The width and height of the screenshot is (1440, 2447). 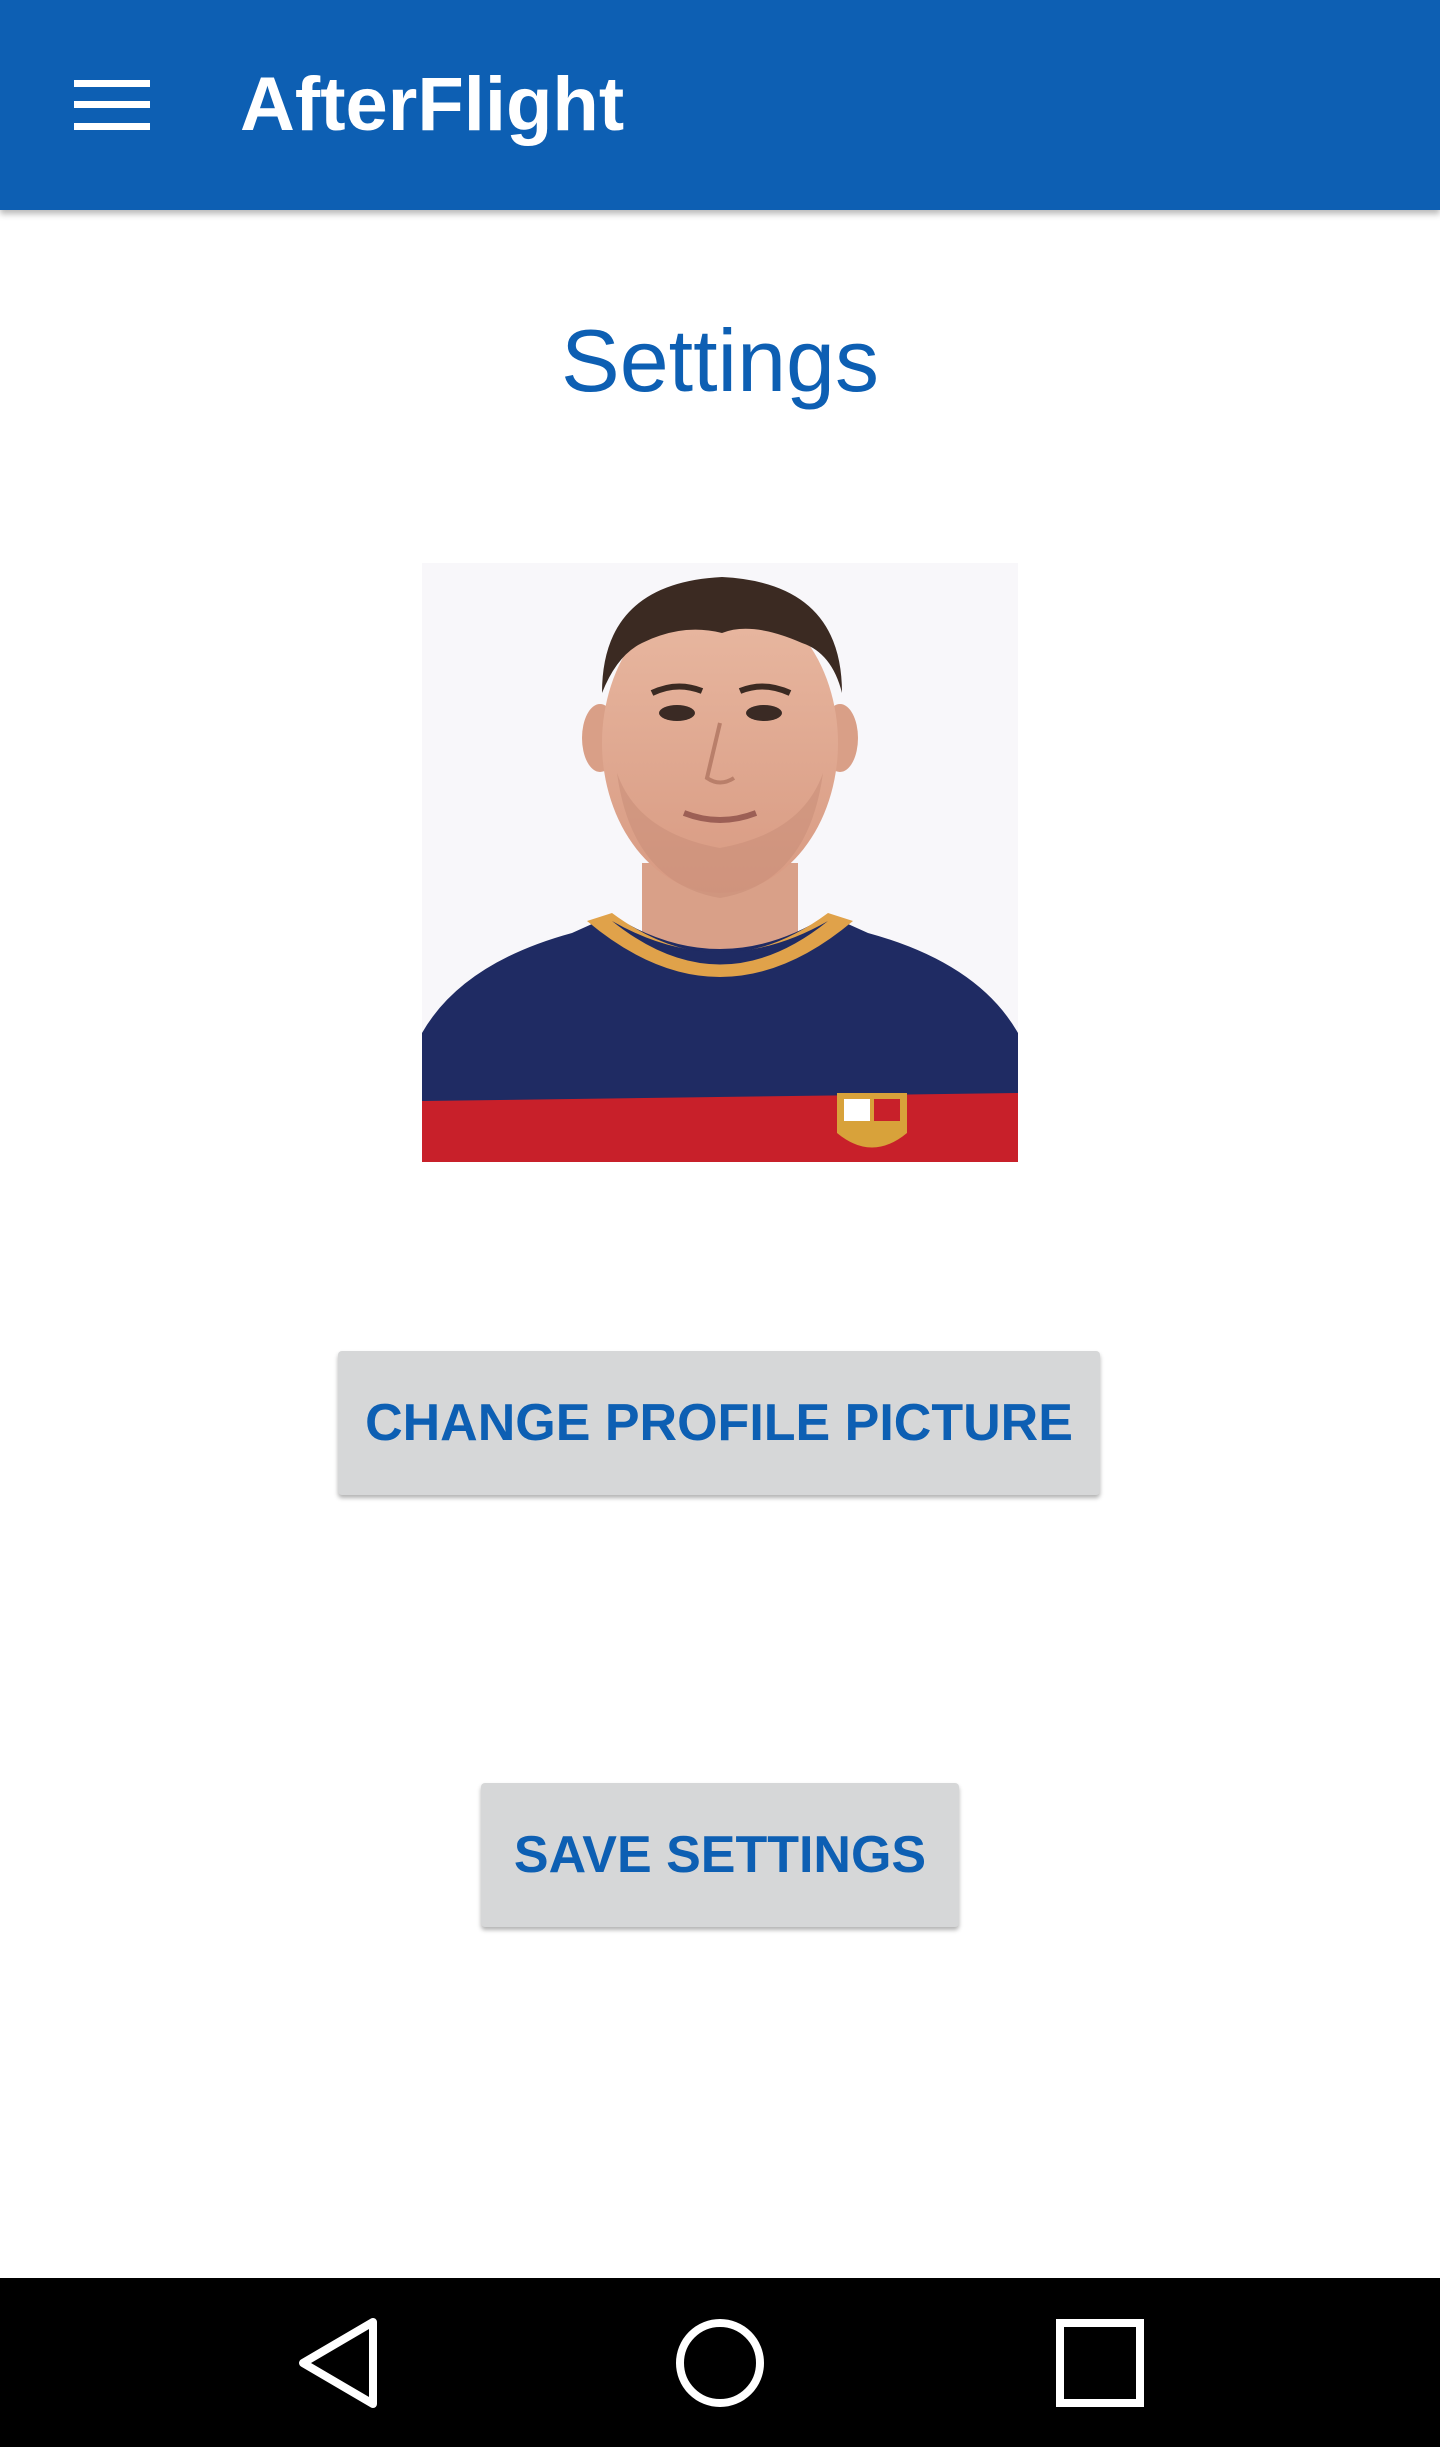 What do you see at coordinates (720, 1855) in the screenshot?
I see `save-settings-button: SAVE SETTINGS` at bounding box center [720, 1855].